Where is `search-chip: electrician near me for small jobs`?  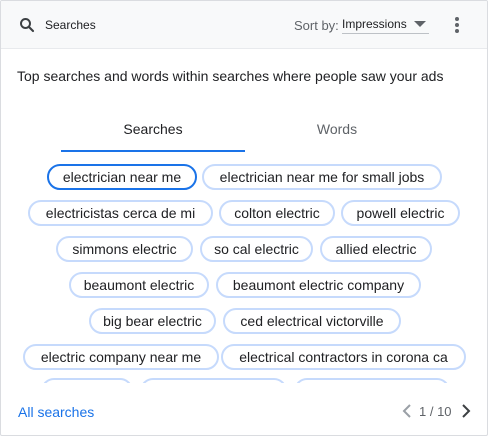 search-chip: electrician near me for small jobs is located at coordinates (322, 177).